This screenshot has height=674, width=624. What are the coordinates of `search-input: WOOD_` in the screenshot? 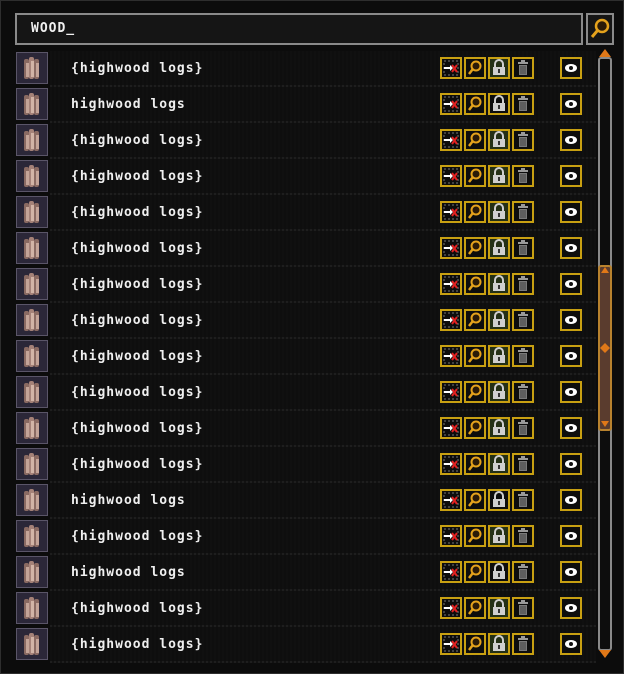 It's located at (299, 29).